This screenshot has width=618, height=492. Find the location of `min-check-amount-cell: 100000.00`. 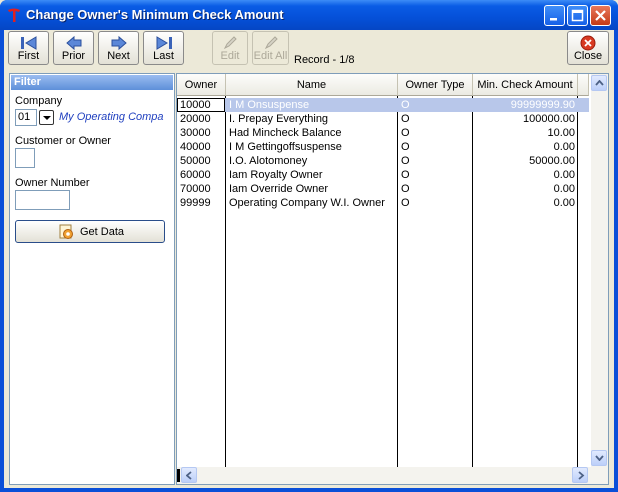

min-check-amount-cell: 100000.00 is located at coordinates (524, 119).